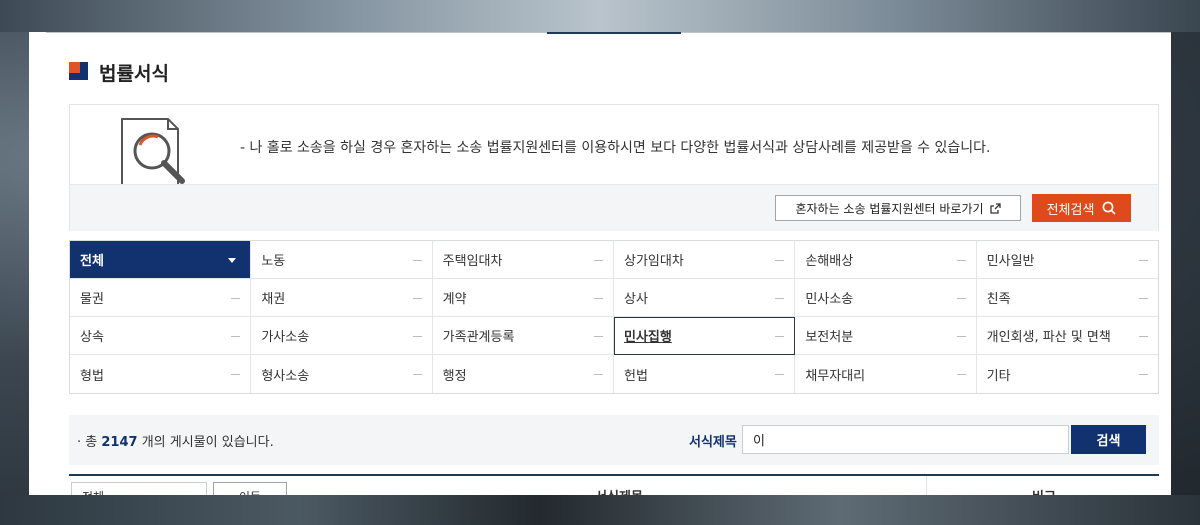  I want to click on category-민사집행: 민사집행, so click(704, 336).